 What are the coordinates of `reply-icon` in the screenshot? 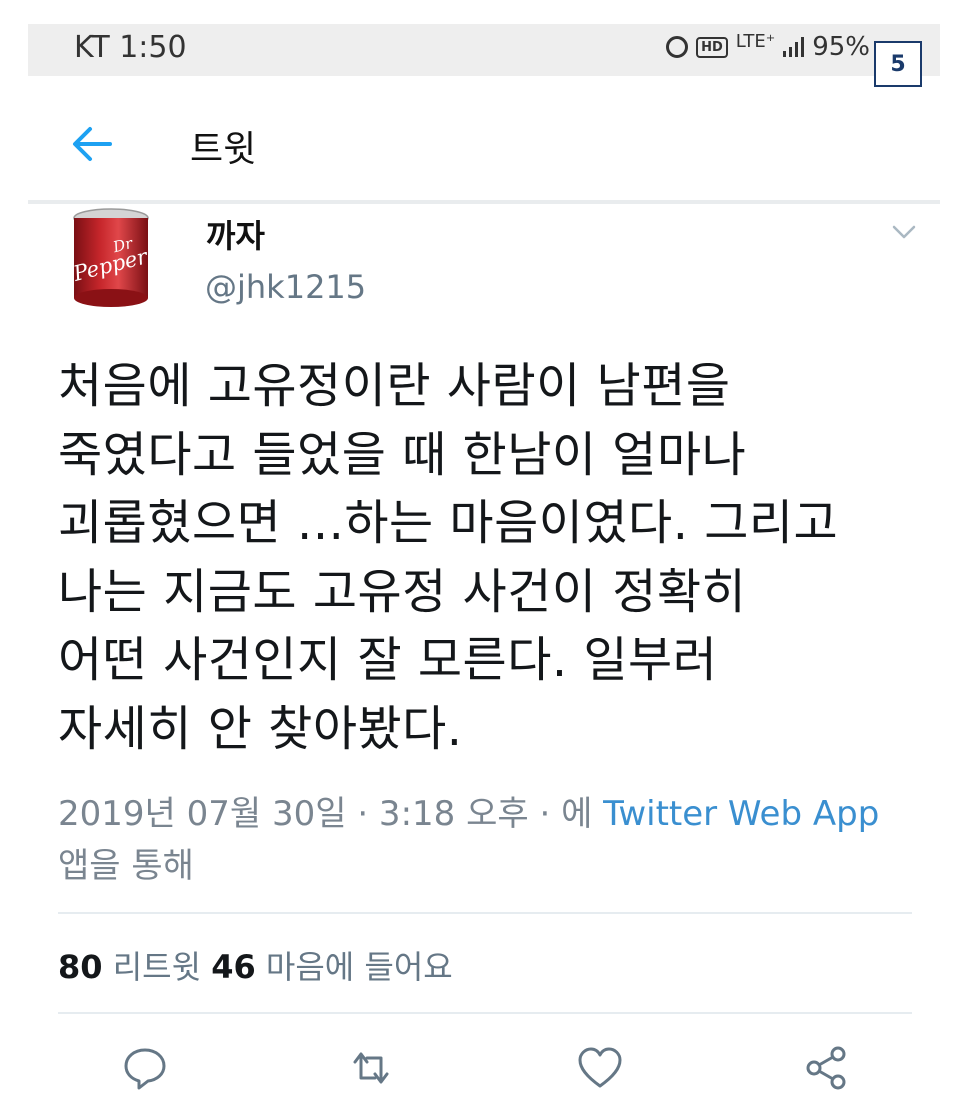 It's located at (145, 1069).